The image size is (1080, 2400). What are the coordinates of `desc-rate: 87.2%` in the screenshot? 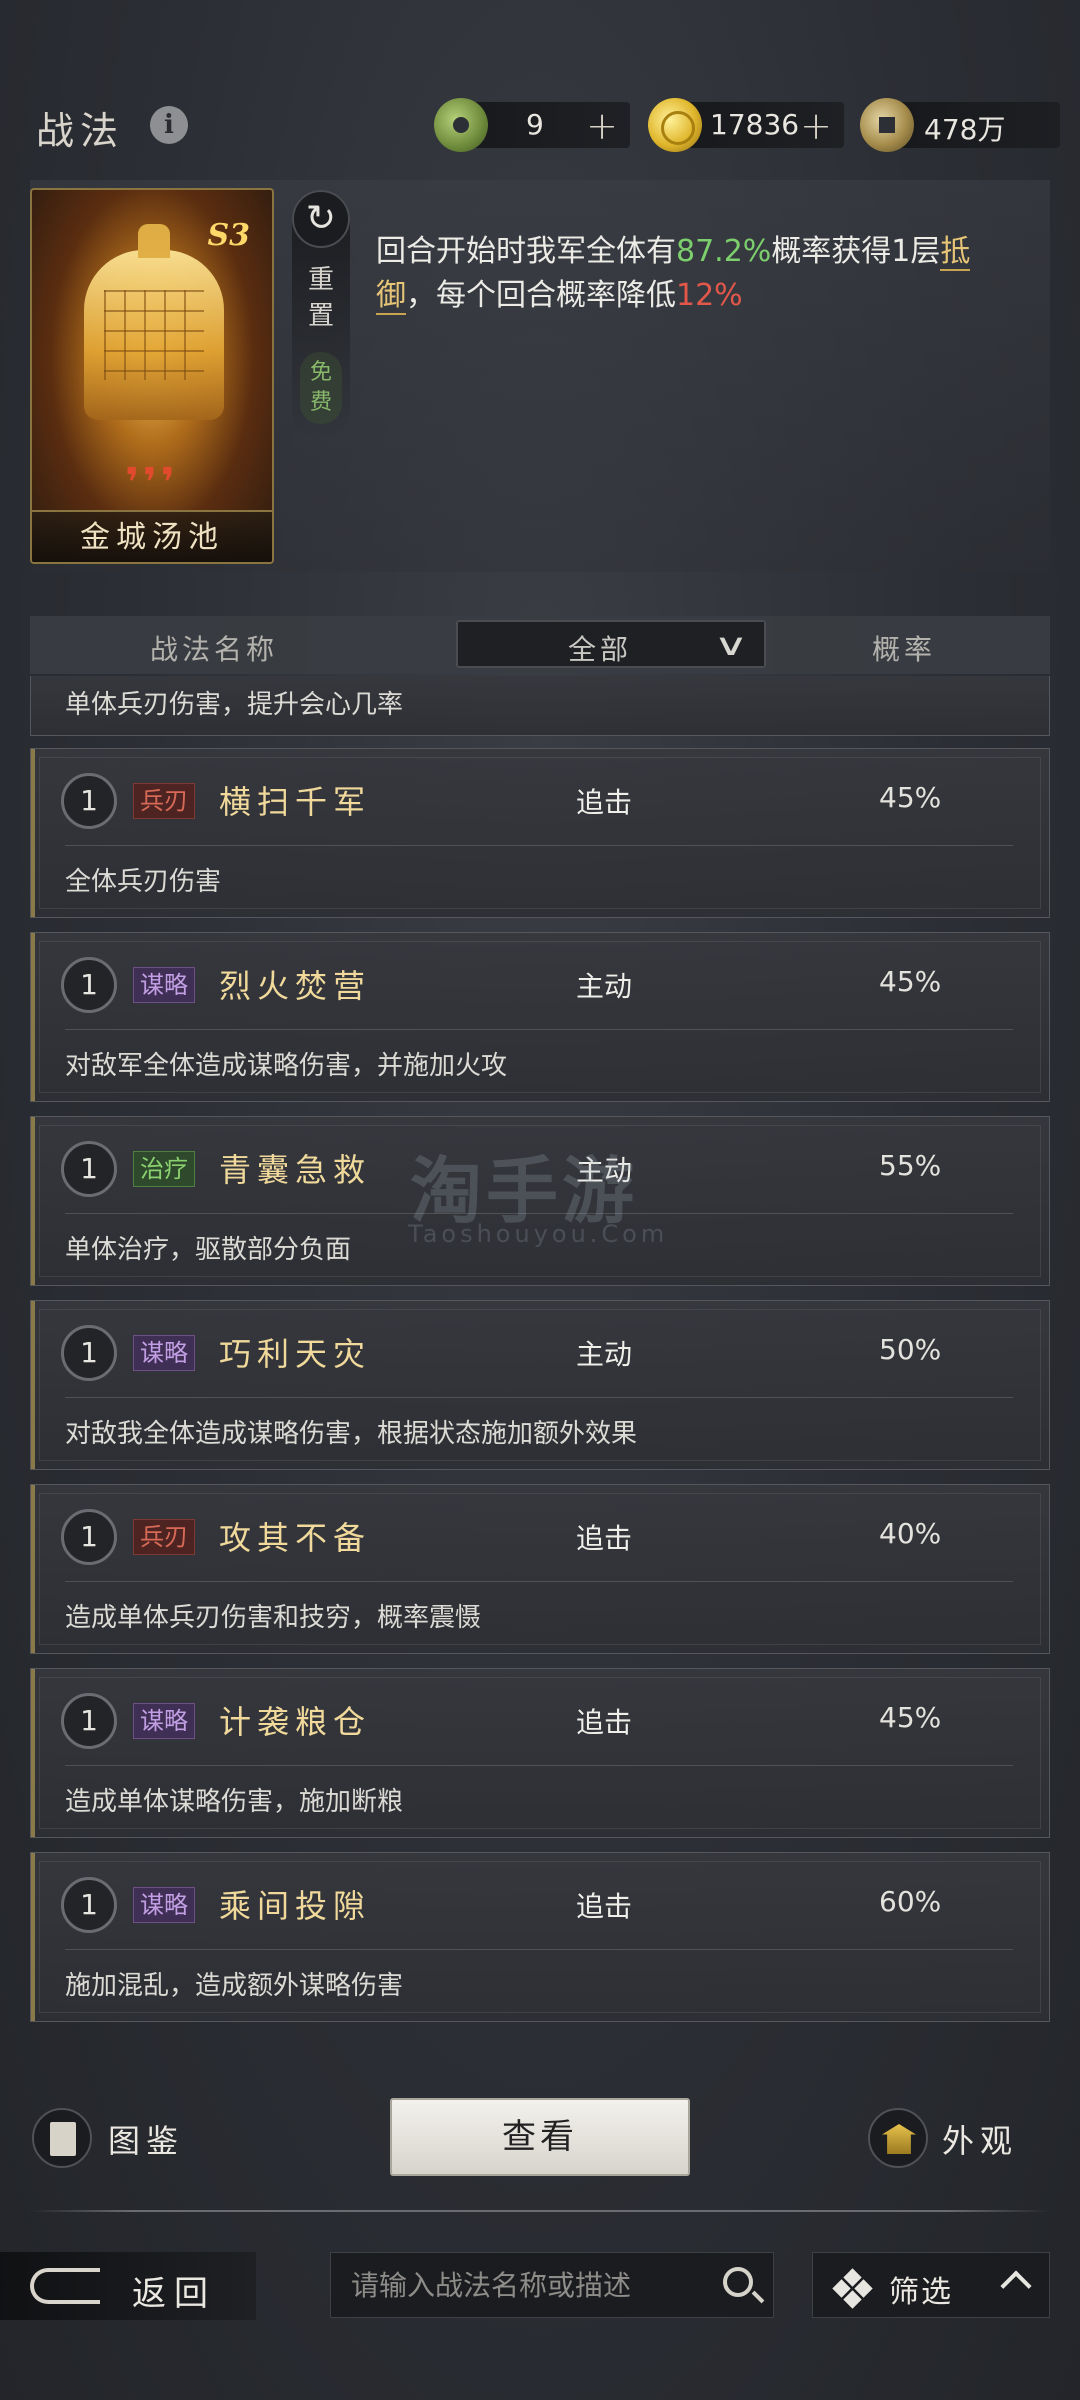 It's located at (724, 251).